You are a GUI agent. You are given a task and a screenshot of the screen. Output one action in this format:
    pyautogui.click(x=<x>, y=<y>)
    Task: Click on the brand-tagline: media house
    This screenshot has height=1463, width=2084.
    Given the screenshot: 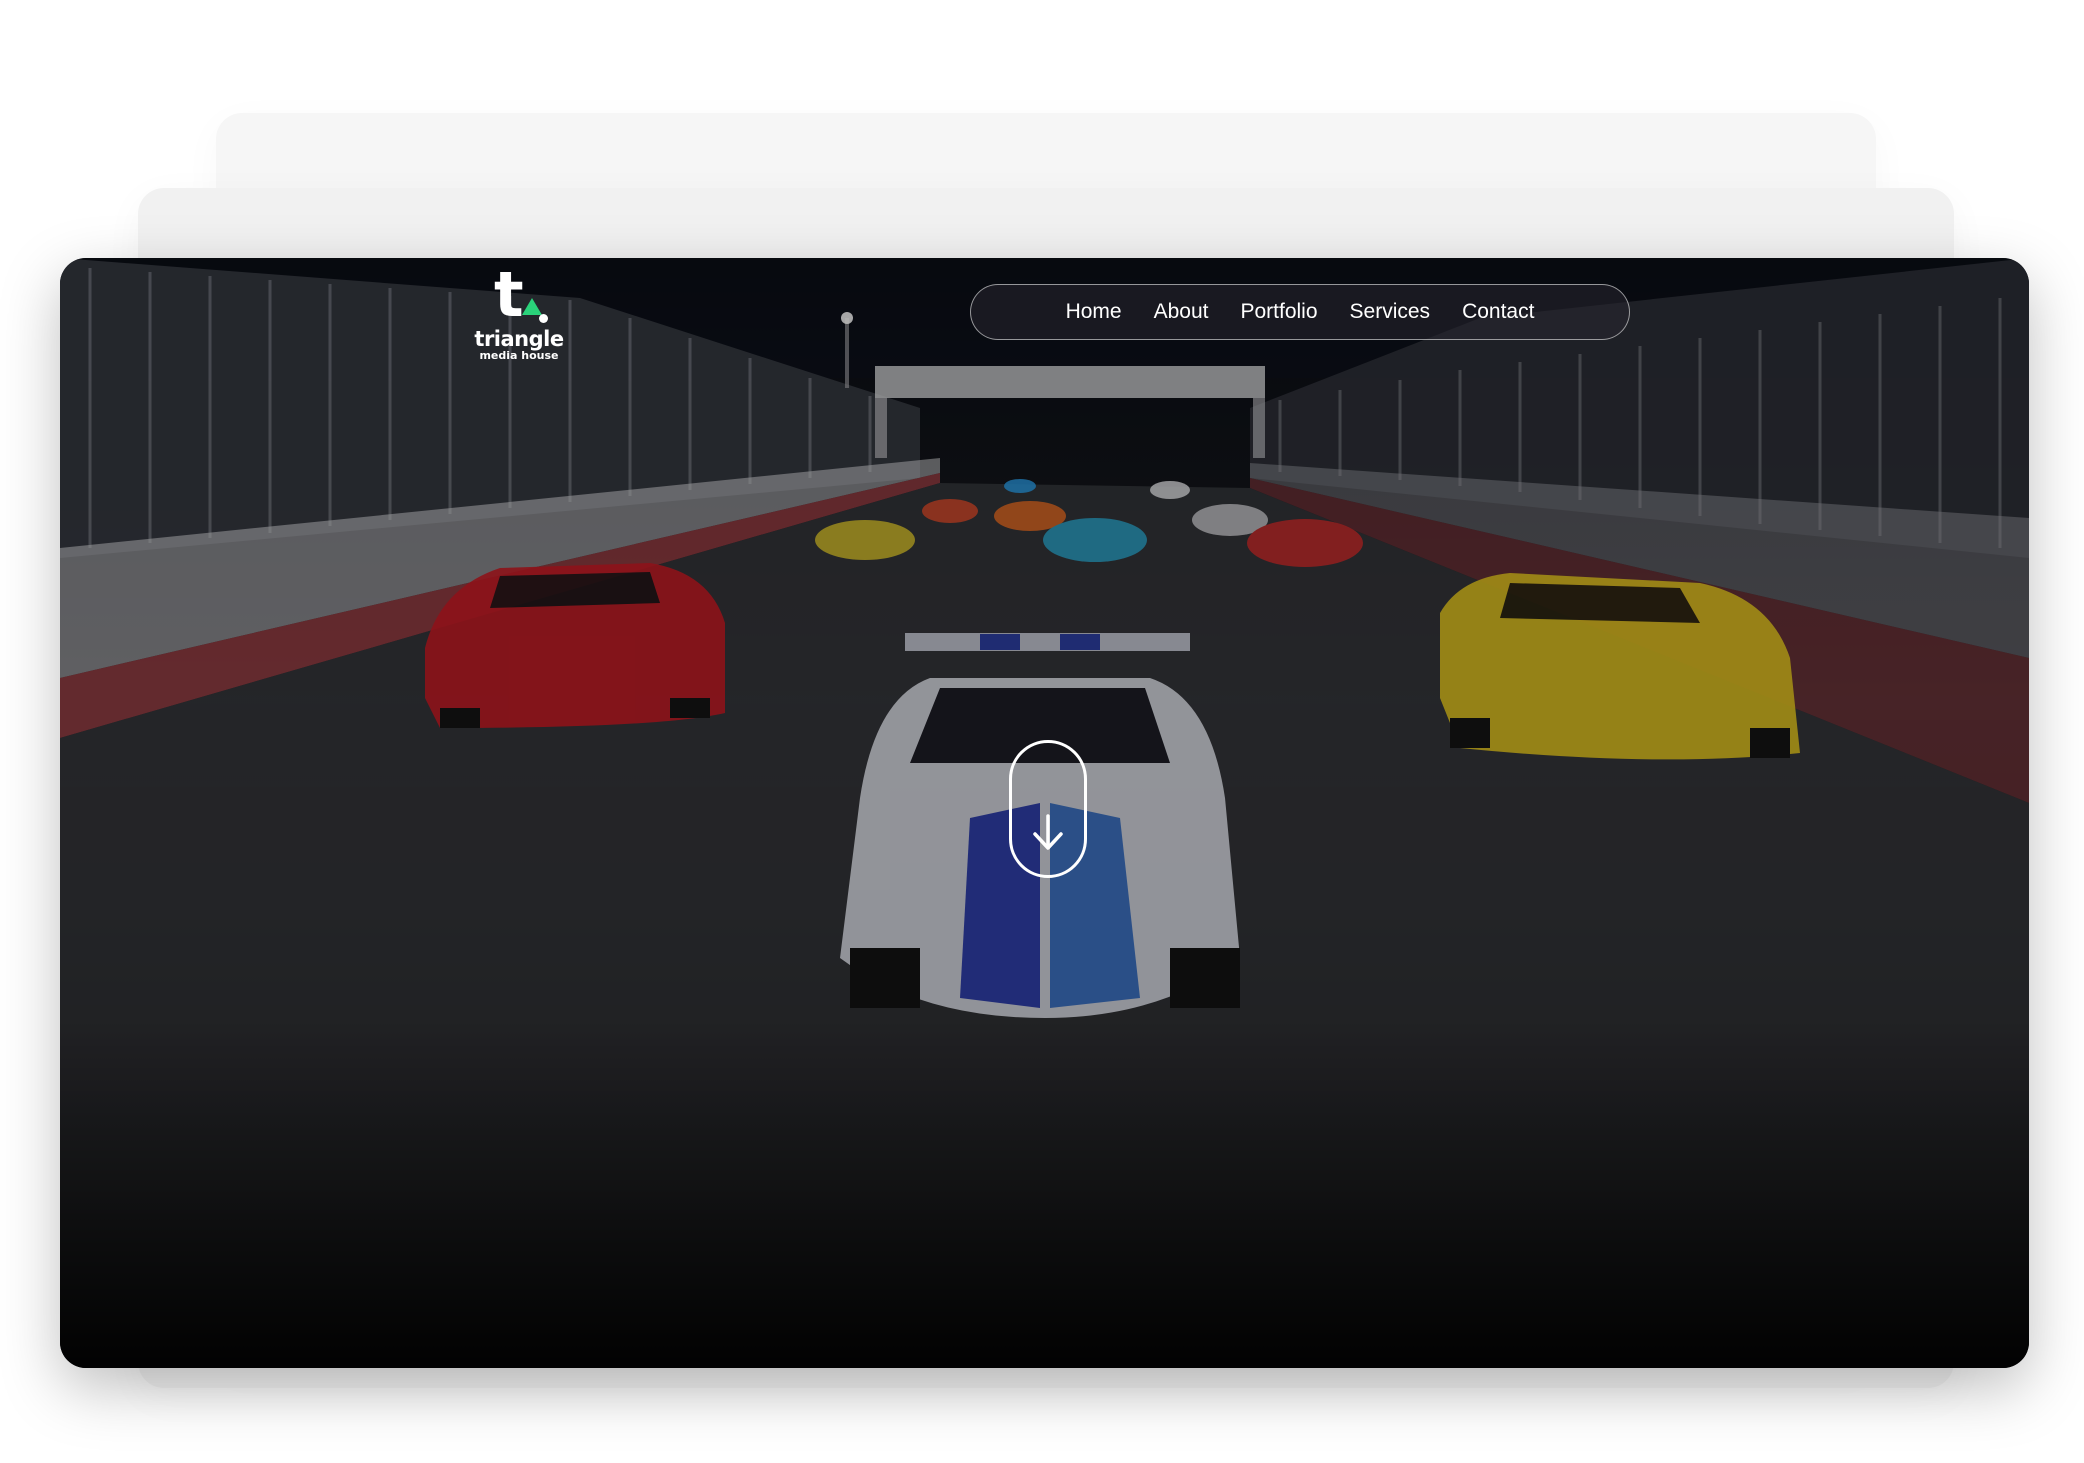 What is the action you would take?
    pyautogui.click(x=519, y=355)
    